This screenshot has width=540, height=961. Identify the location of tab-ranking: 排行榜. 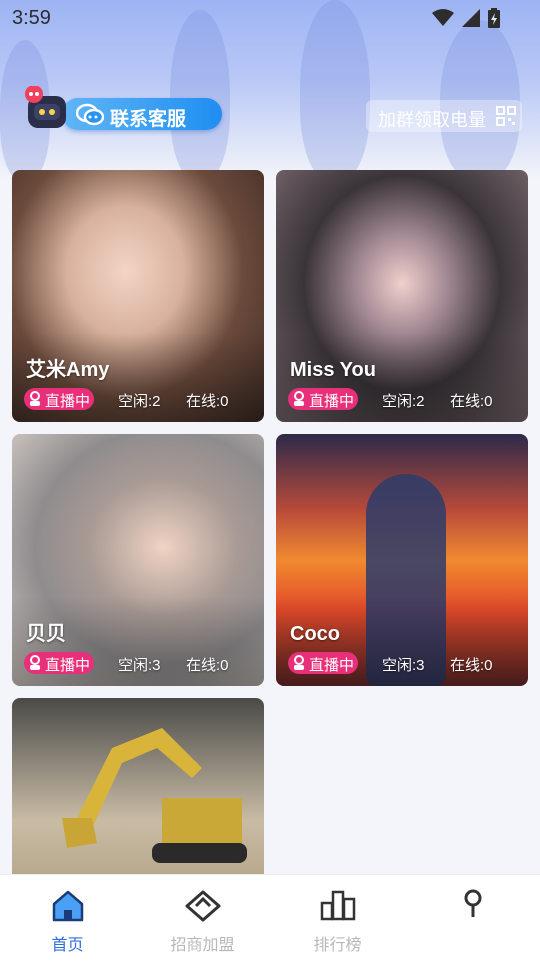
(337, 918).